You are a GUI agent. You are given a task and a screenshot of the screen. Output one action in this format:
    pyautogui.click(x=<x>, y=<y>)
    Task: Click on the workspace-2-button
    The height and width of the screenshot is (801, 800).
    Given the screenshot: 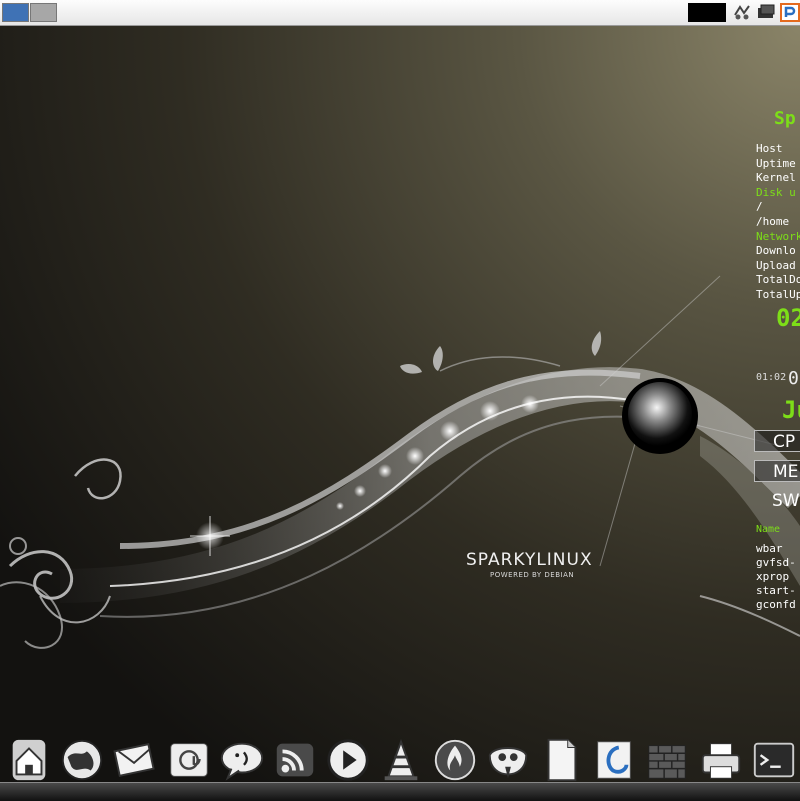 What is the action you would take?
    pyautogui.click(x=43, y=12)
    